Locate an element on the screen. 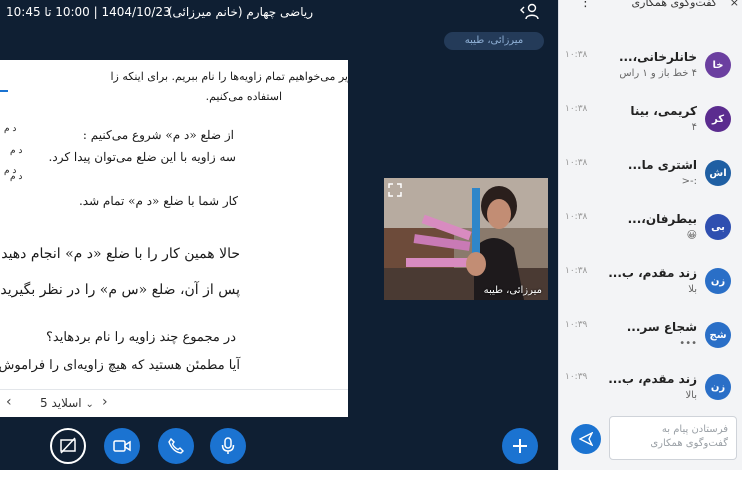 This screenshot has height=480, width=750. chat-message: زن زند مقدم، ب... ۱۰:۳۹ بالا is located at coordinates (648, 394).